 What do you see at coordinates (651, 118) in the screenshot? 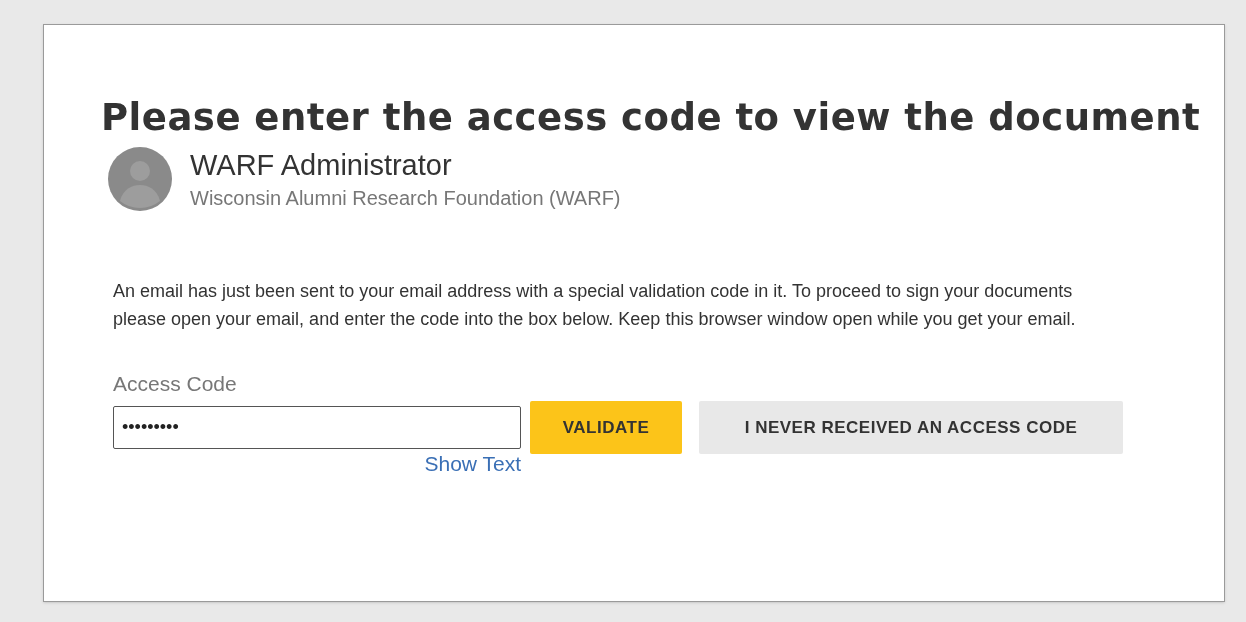
I see `page-title: Please enter the access code to view the document` at bounding box center [651, 118].